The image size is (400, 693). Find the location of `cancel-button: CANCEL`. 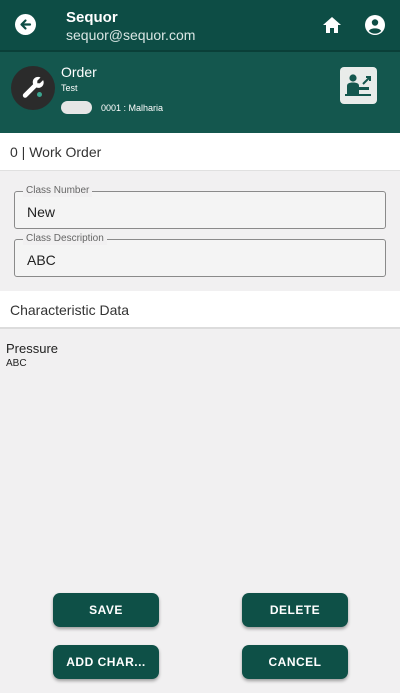

cancel-button: CANCEL is located at coordinates (295, 662).